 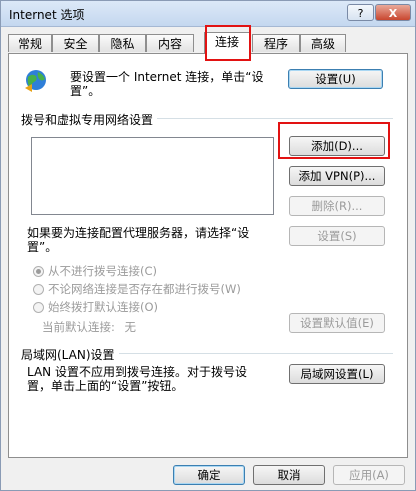 I want to click on help-button: ?, so click(x=360, y=12).